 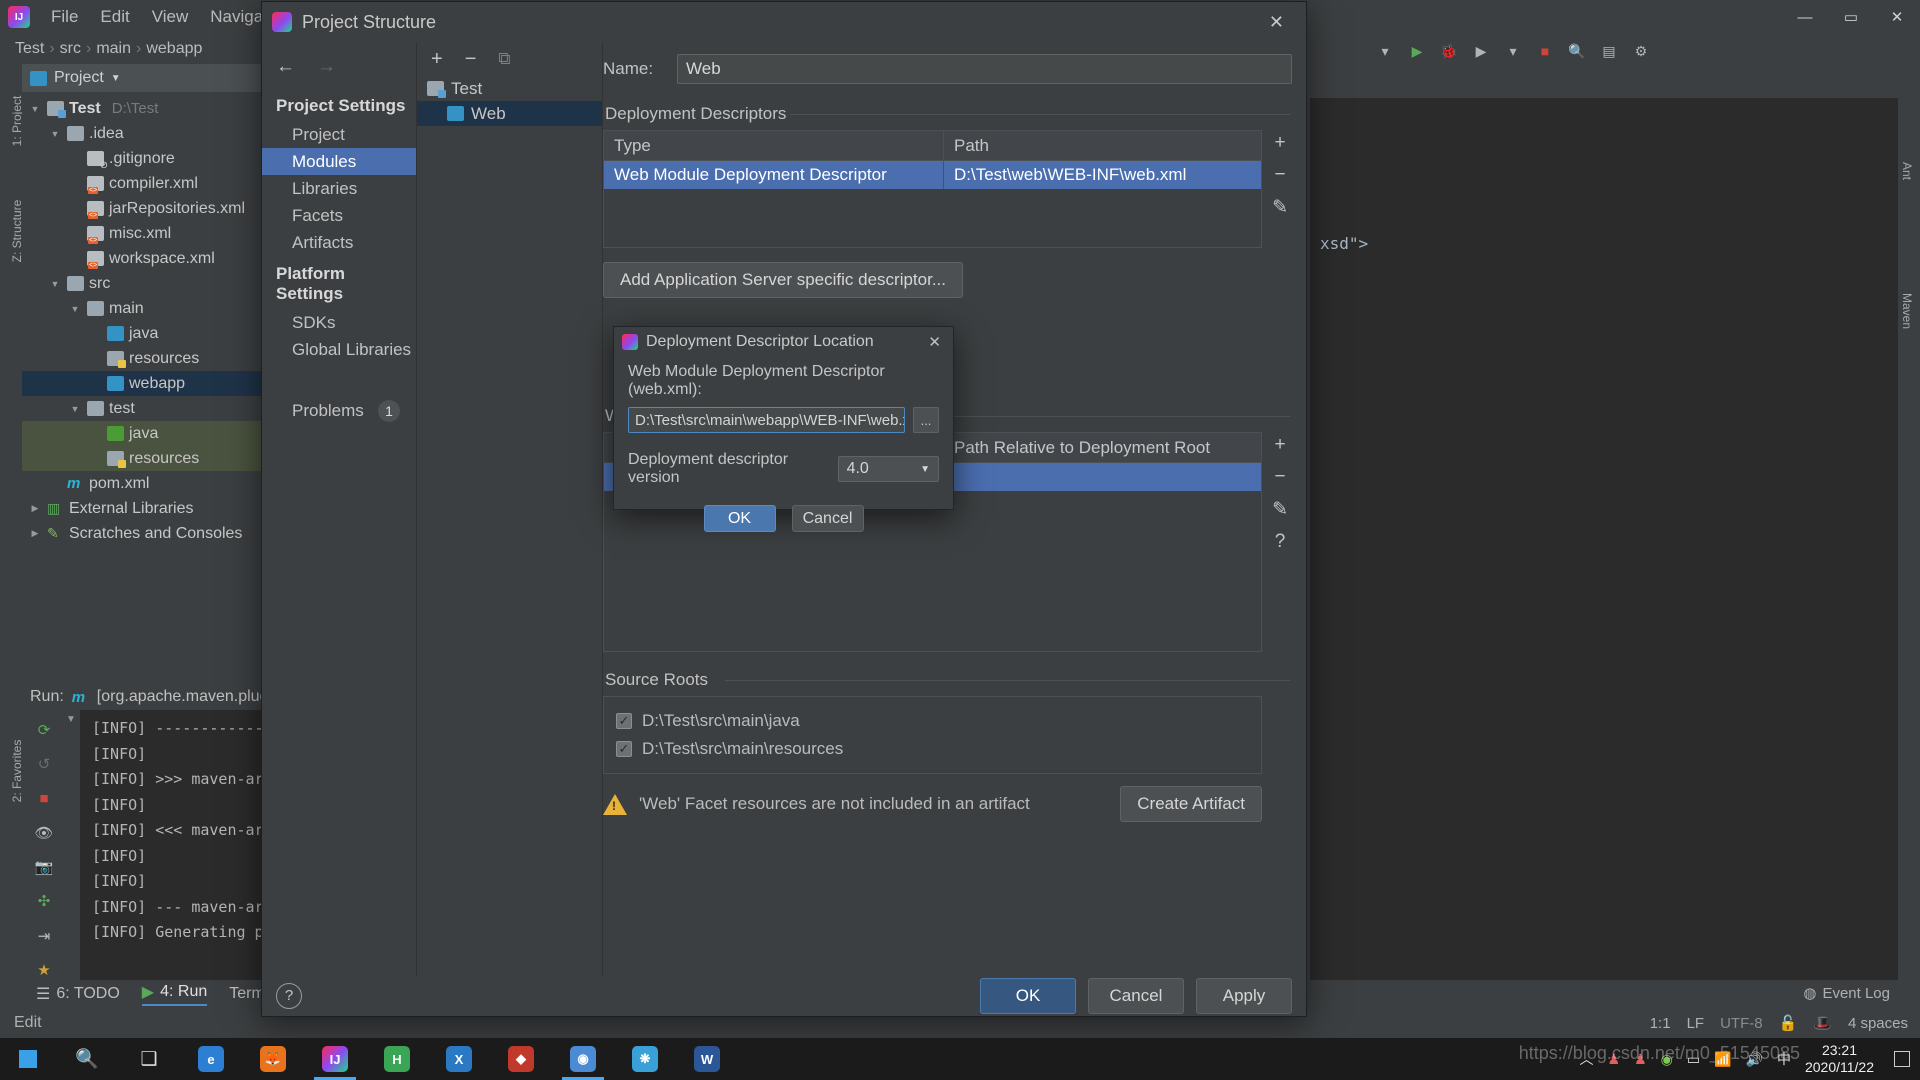 I want to click on remove-web-resource-button: −, so click(x=1279, y=477).